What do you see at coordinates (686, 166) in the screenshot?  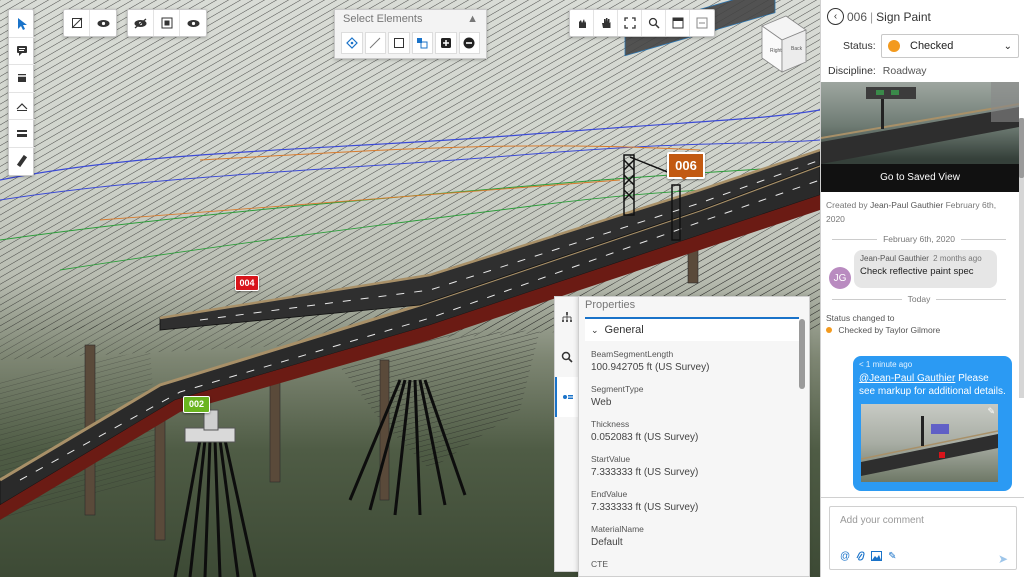 I see `issue-marker-006: 006` at bounding box center [686, 166].